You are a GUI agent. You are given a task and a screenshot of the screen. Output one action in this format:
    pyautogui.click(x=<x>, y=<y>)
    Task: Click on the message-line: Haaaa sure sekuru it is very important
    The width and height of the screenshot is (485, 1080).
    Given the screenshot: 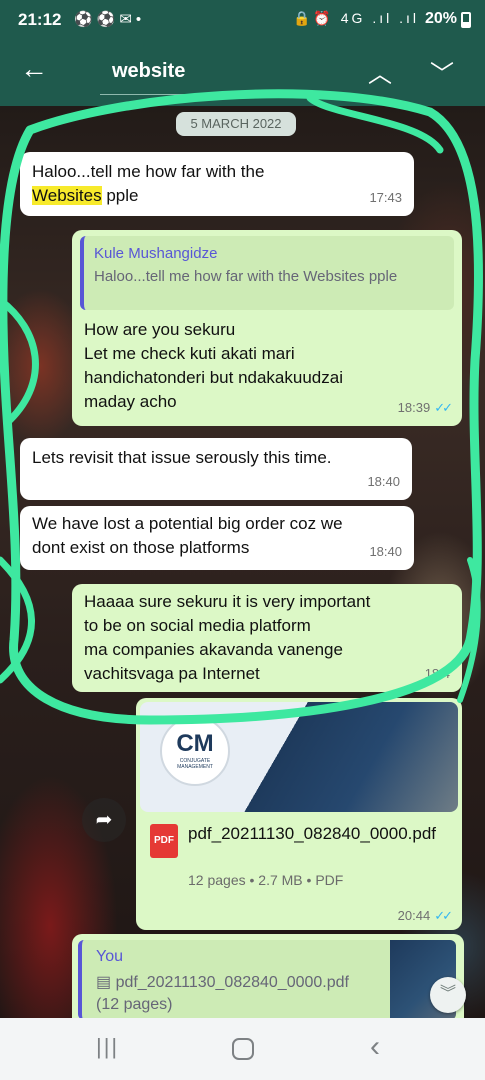 What is the action you would take?
    pyautogui.click(x=227, y=601)
    